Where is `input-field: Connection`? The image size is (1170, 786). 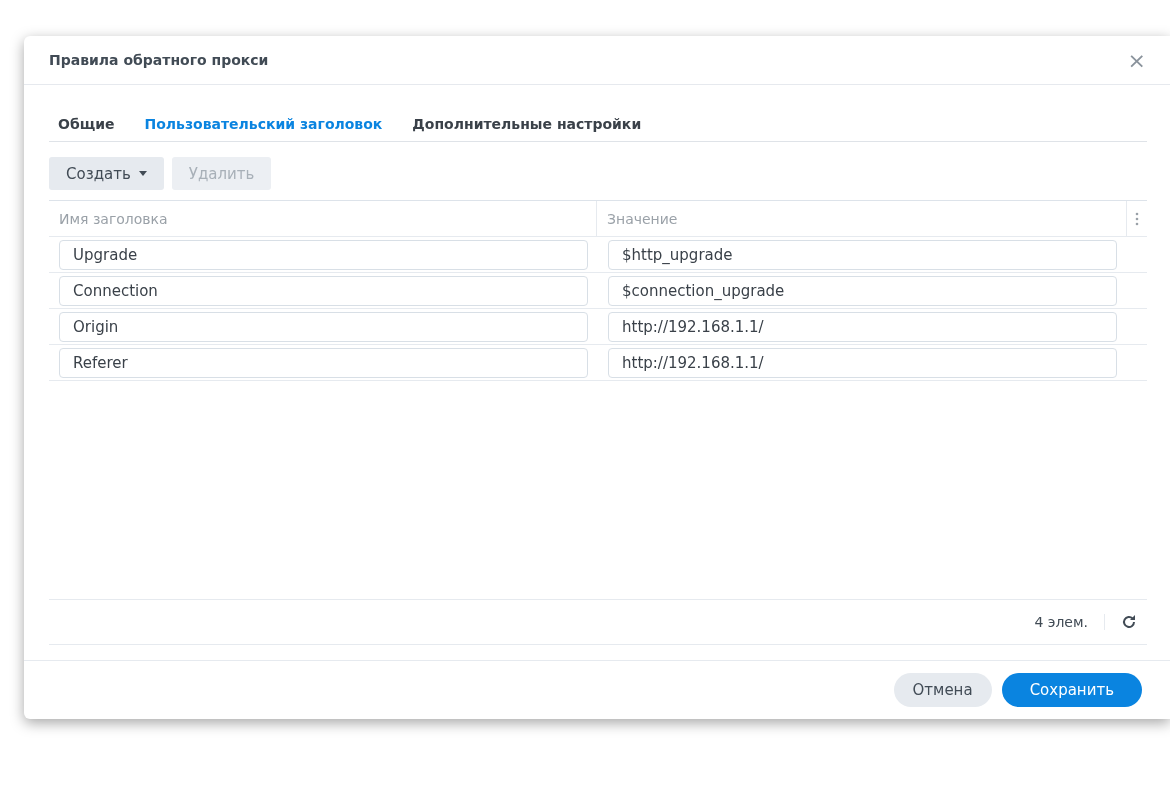
input-field: Connection is located at coordinates (323, 290).